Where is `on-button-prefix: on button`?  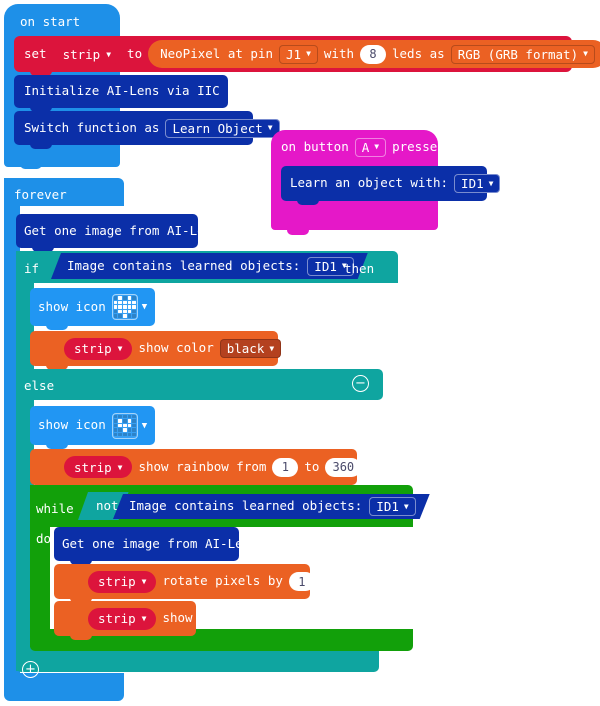 on-button-prefix: on button is located at coordinates (315, 146).